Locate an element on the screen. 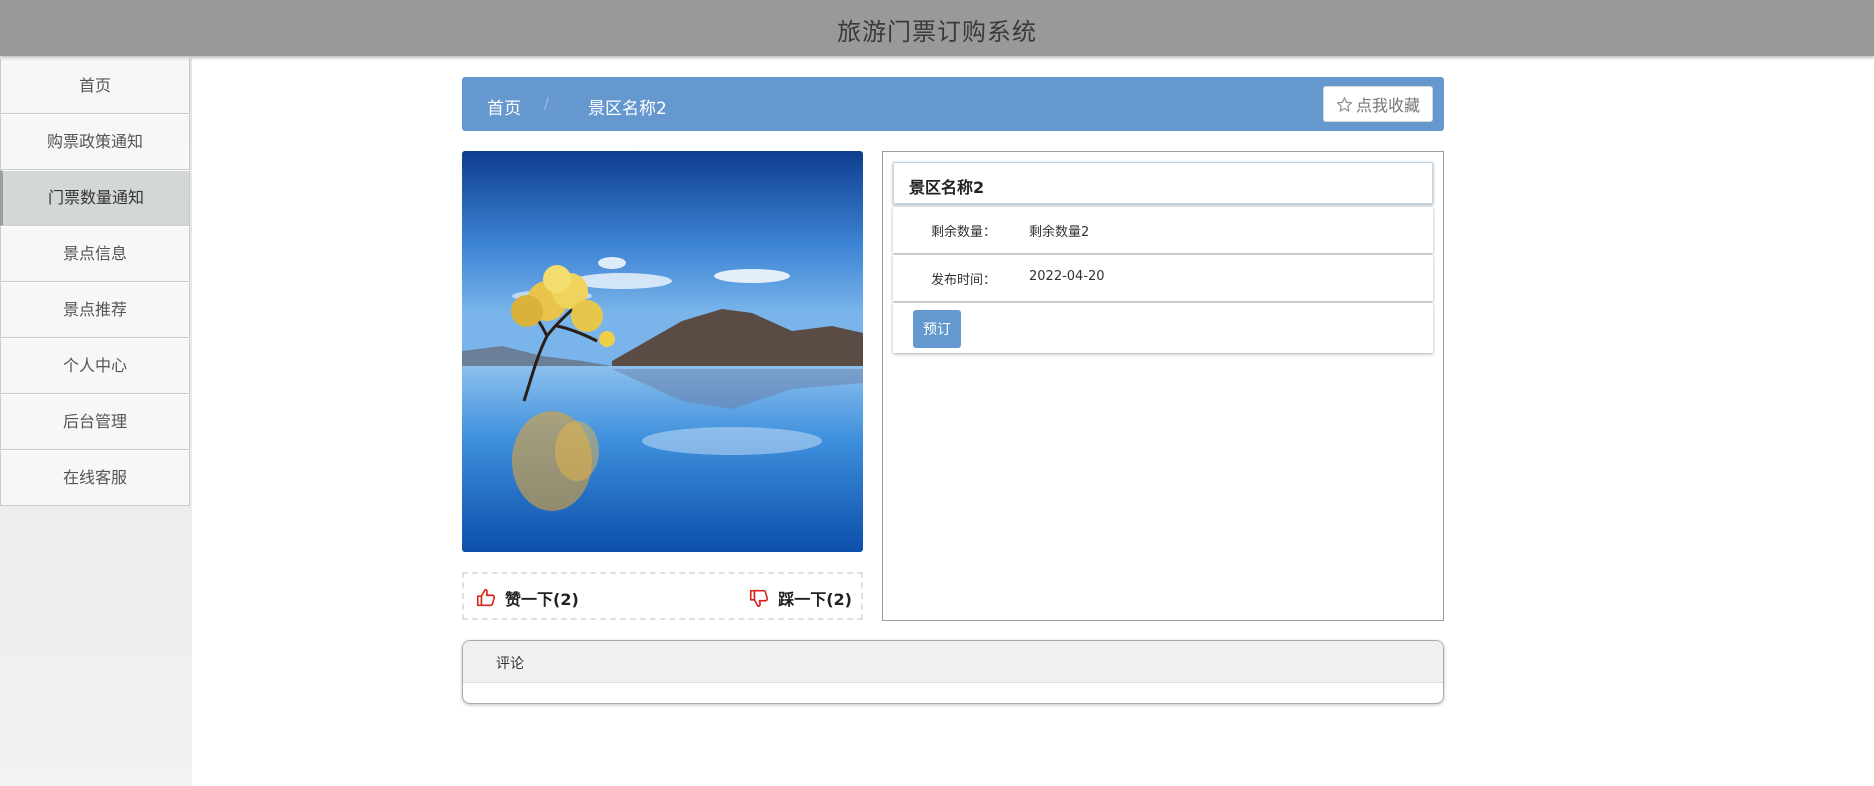 The height and width of the screenshot is (786, 1874). sidebar-item-ticket-quantity: 门票数量通知 is located at coordinates (95, 198).